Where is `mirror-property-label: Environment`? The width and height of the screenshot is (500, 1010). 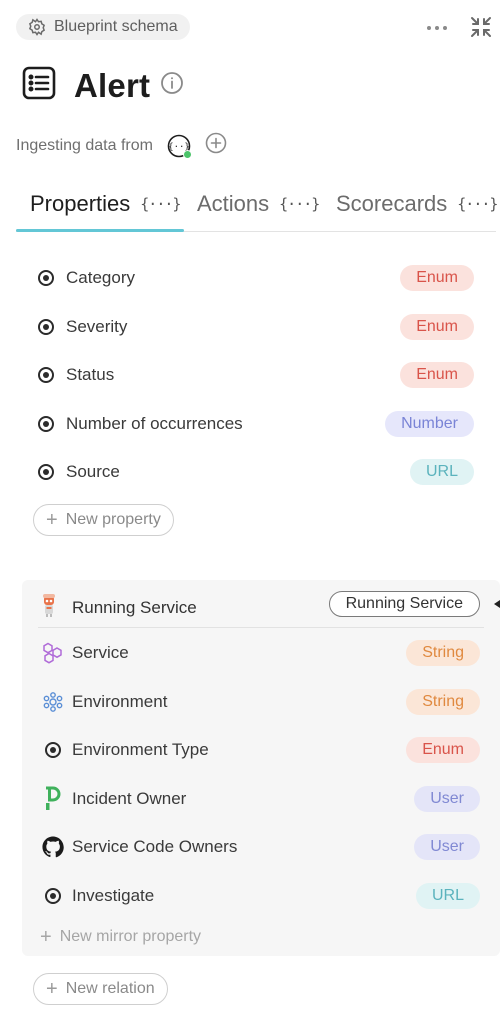 mirror-property-label: Environment is located at coordinates (120, 701).